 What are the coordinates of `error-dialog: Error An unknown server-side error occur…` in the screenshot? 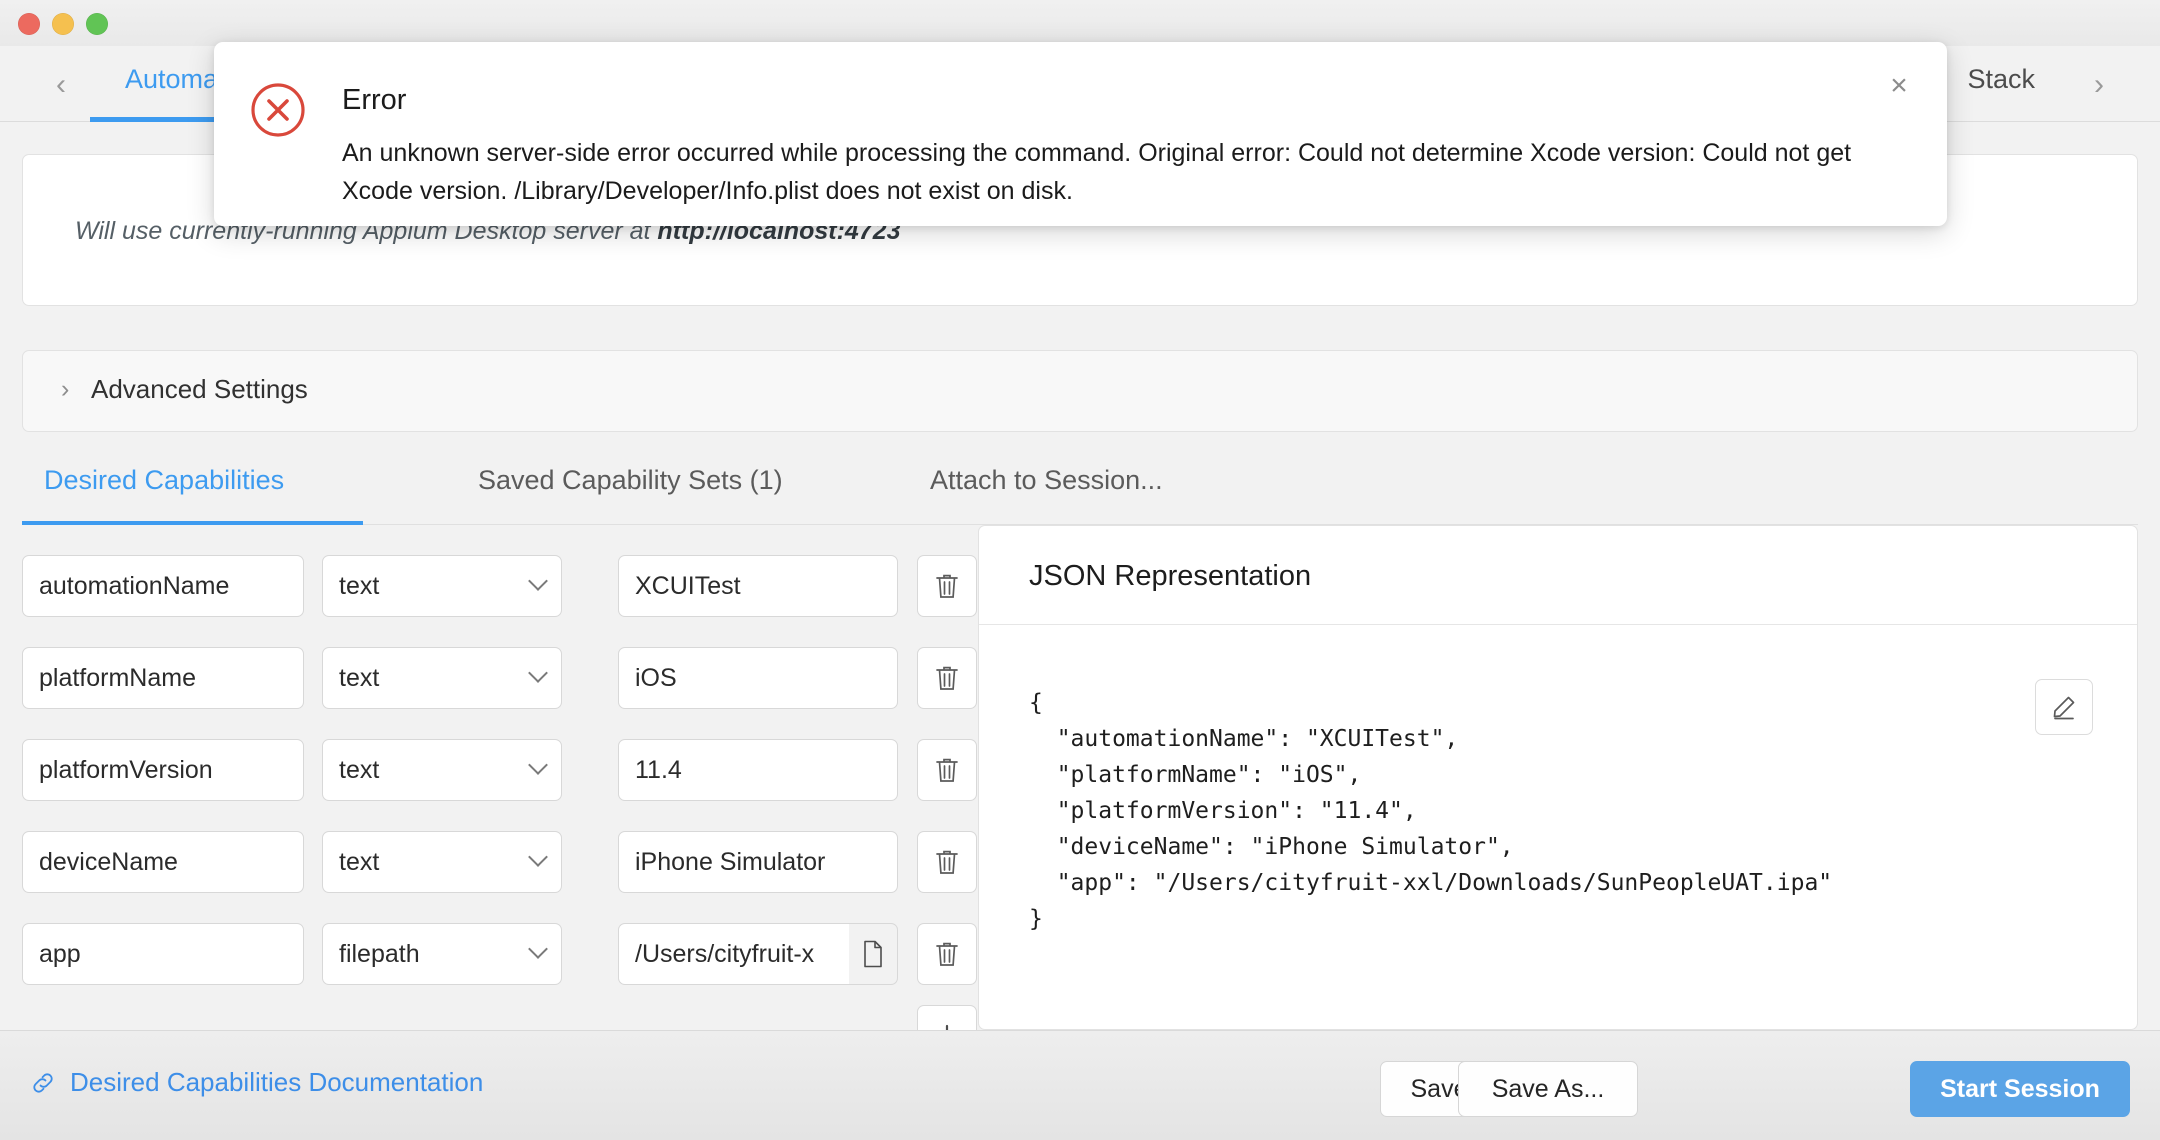 It's located at (1080, 134).